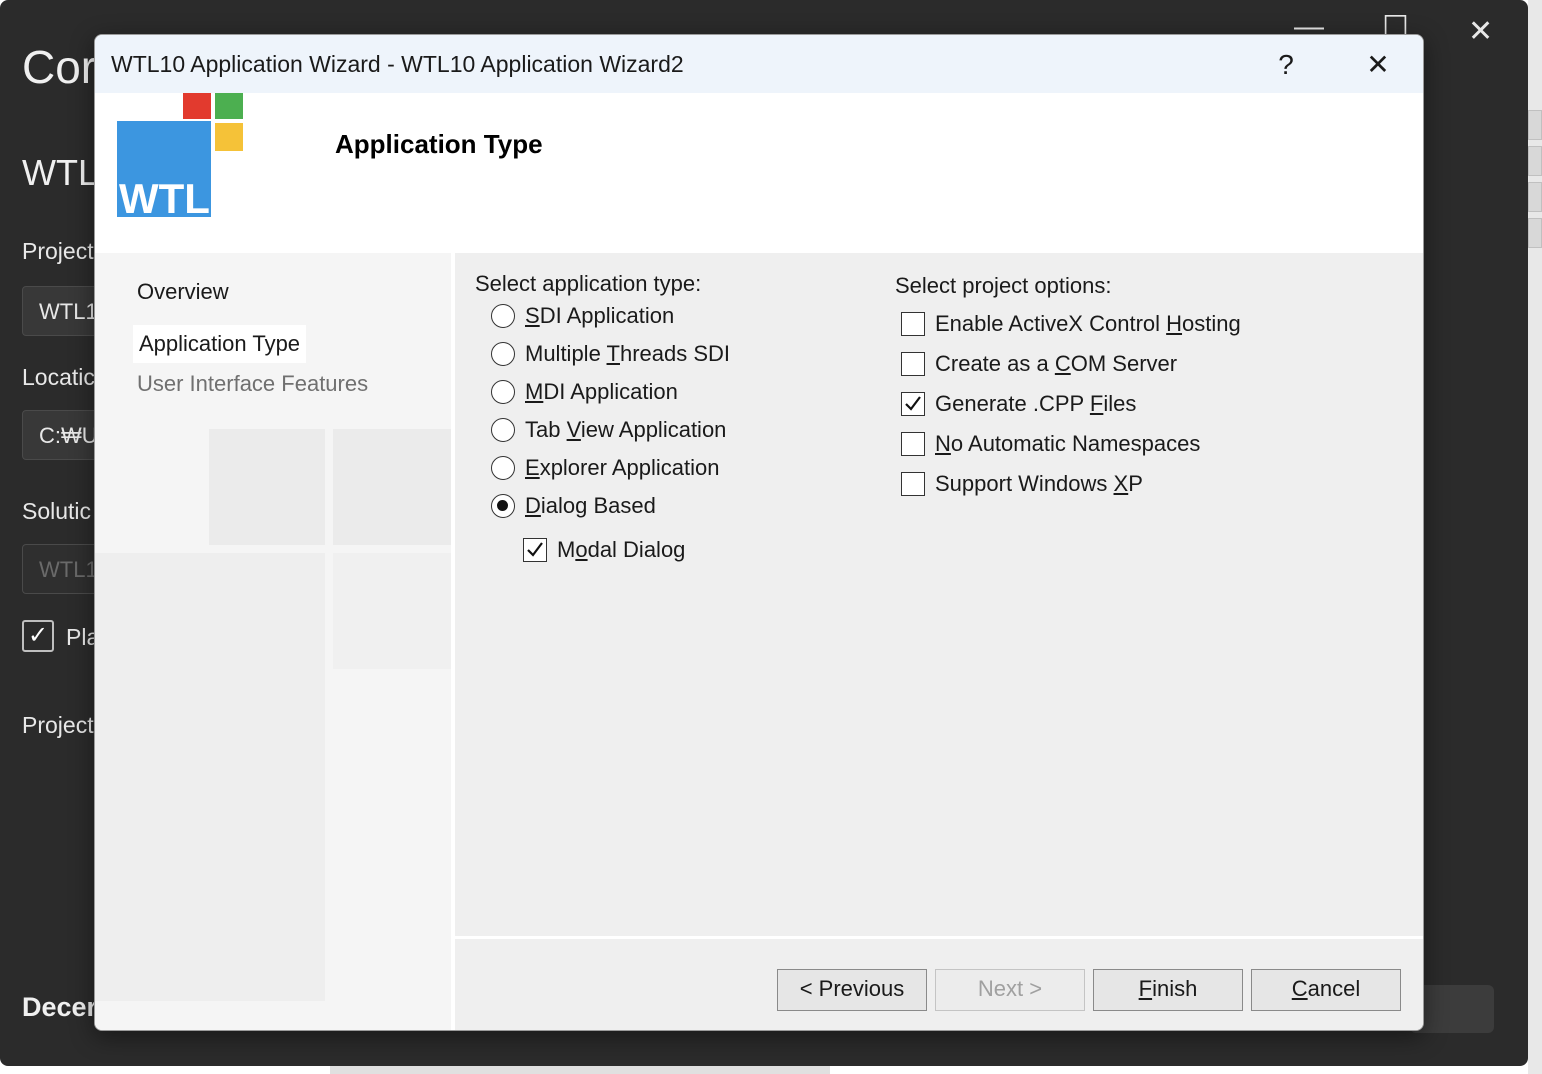  What do you see at coordinates (164, 196) in the screenshot?
I see `logo-text: WTL` at bounding box center [164, 196].